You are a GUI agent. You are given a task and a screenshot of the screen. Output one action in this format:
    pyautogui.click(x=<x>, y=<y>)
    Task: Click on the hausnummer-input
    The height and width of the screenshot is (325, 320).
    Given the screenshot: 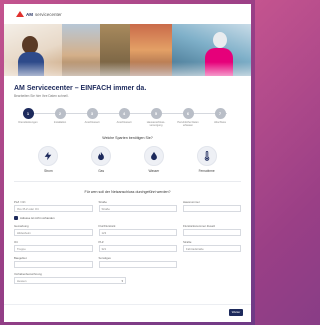 What is the action you would take?
    pyautogui.click(x=212, y=208)
    